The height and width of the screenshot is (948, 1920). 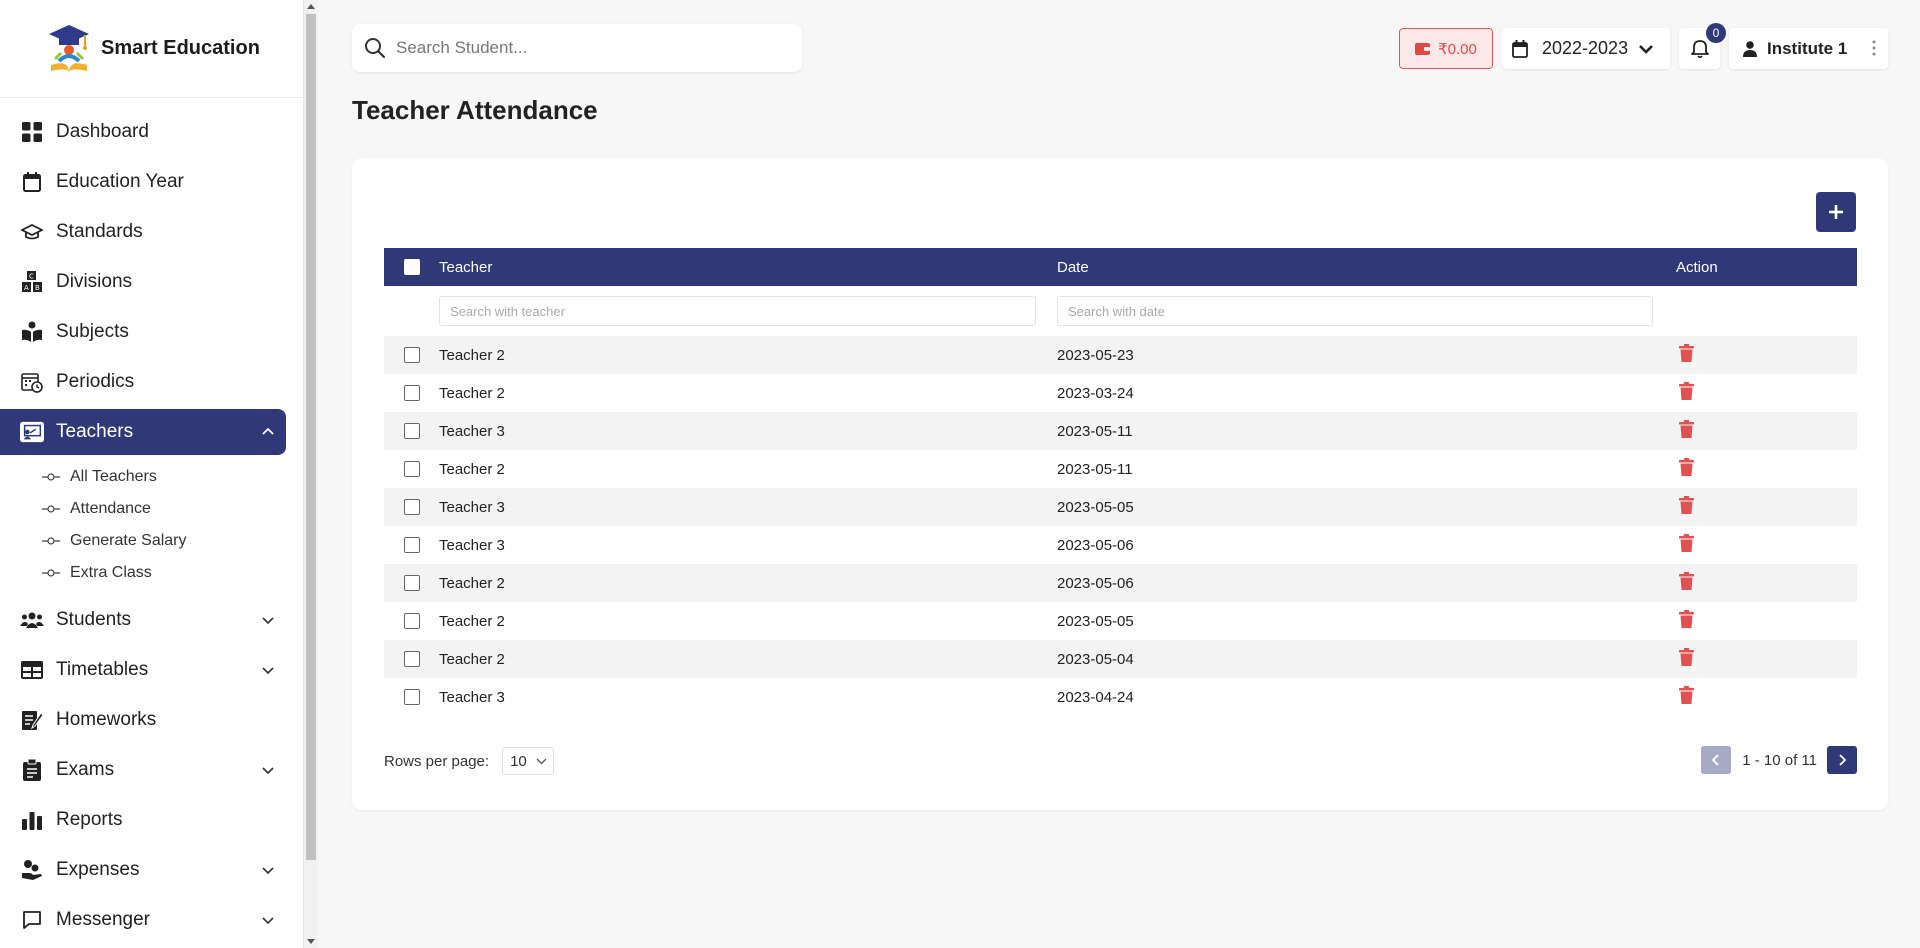 What do you see at coordinates (99, 231) in the screenshot?
I see `sidebar-item-label: Standards` at bounding box center [99, 231].